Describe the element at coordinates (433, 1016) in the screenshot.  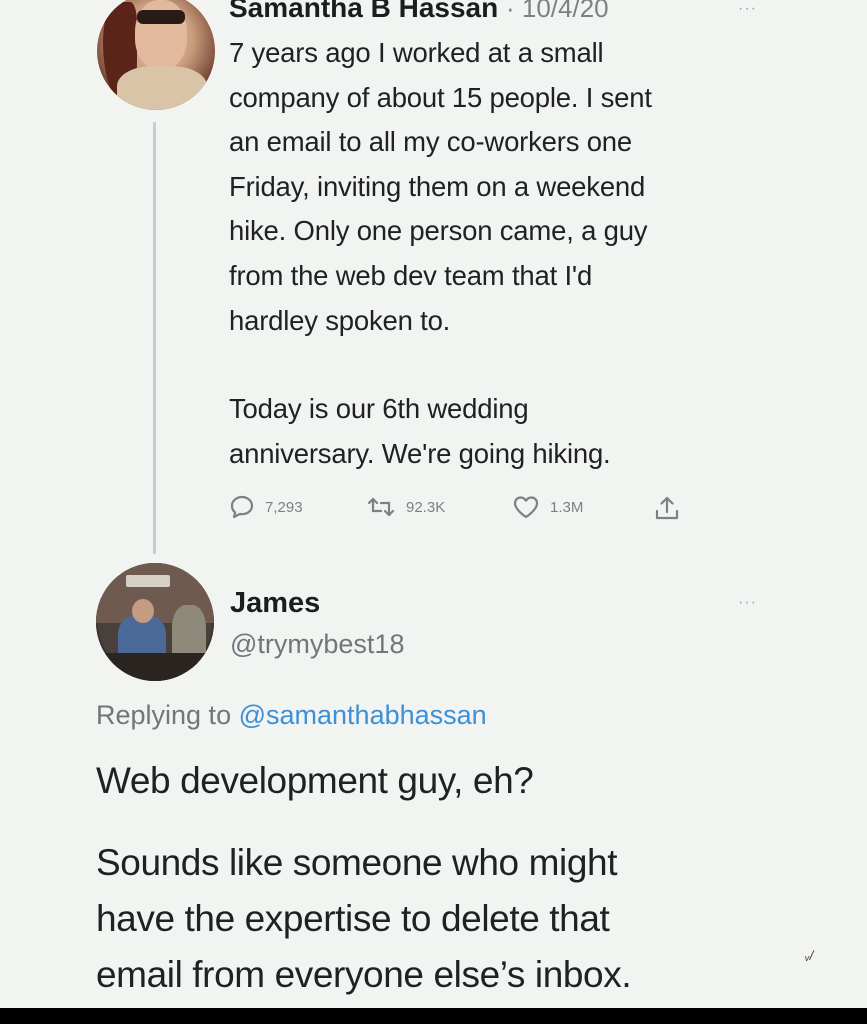
I see `bottom-black-bar` at that location.